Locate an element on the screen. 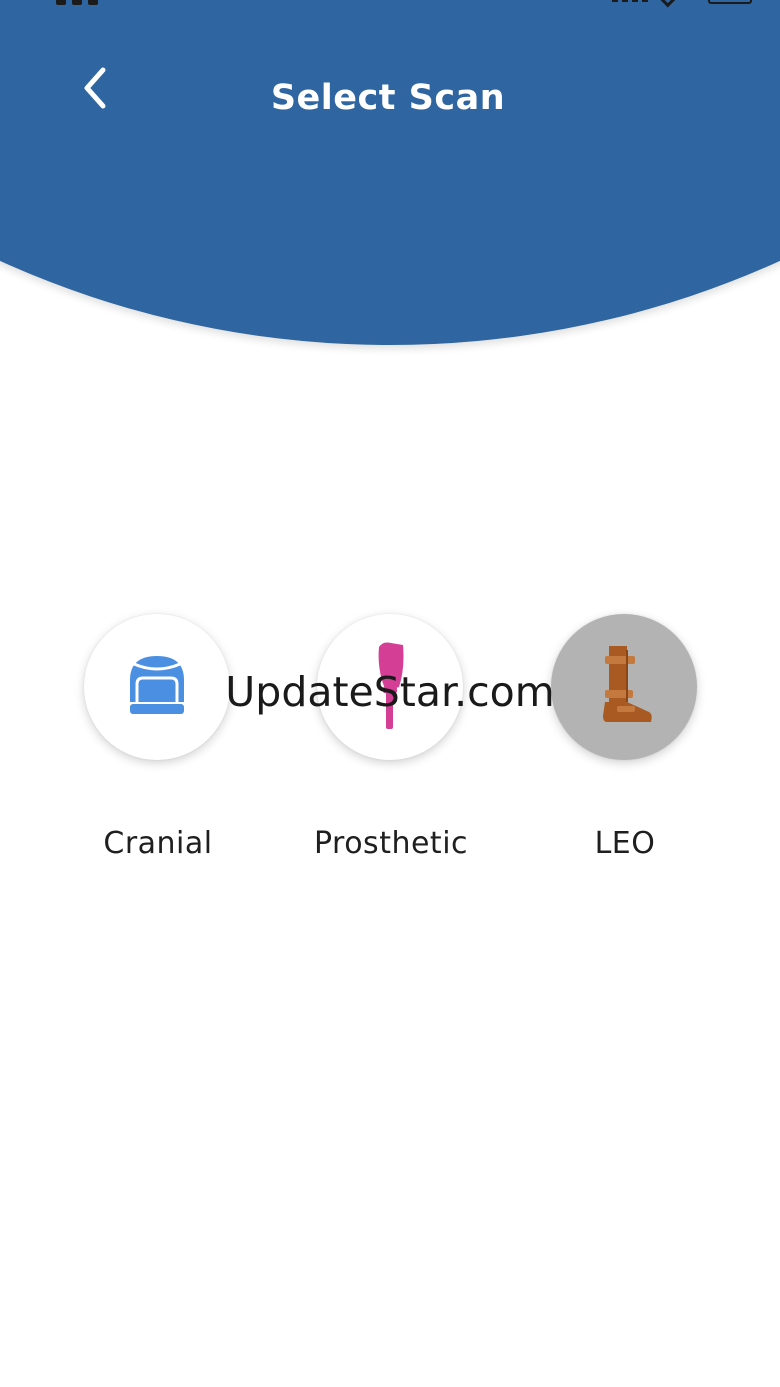  status-icons is located at coordinates (682, 4).